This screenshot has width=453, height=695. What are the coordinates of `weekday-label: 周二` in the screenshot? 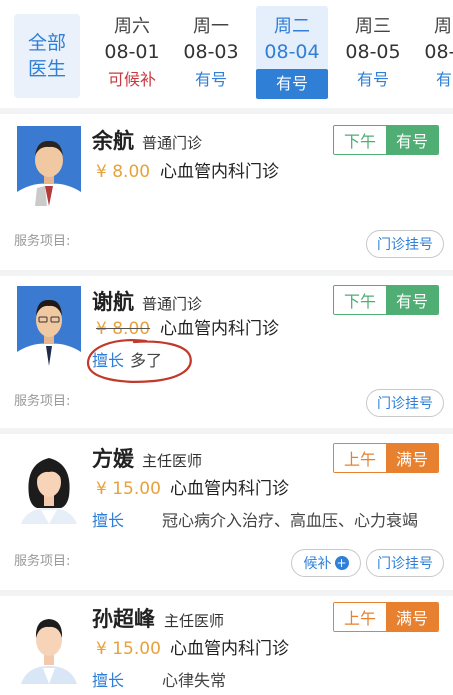 It's located at (292, 26).